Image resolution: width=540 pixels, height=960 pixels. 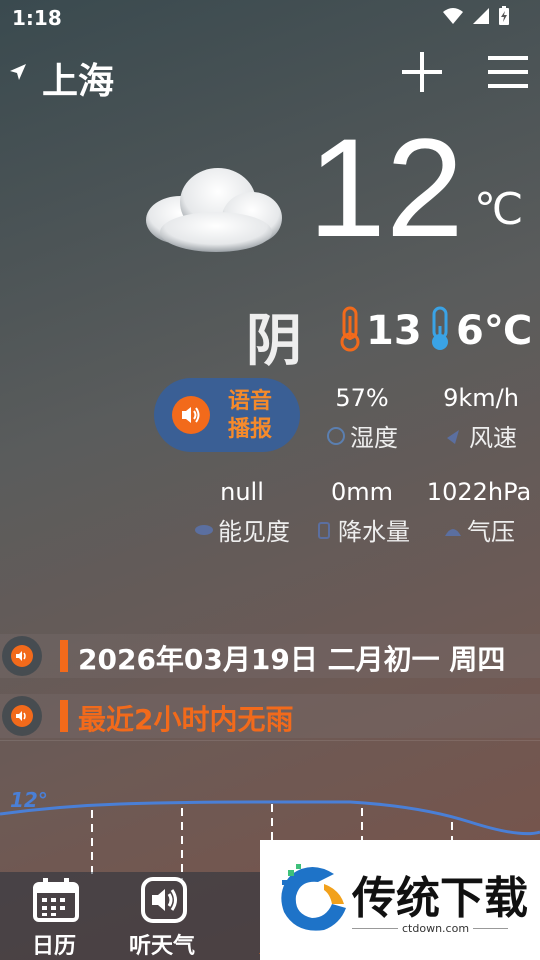 I want to click on rain-speak-button, so click(x=22, y=716).